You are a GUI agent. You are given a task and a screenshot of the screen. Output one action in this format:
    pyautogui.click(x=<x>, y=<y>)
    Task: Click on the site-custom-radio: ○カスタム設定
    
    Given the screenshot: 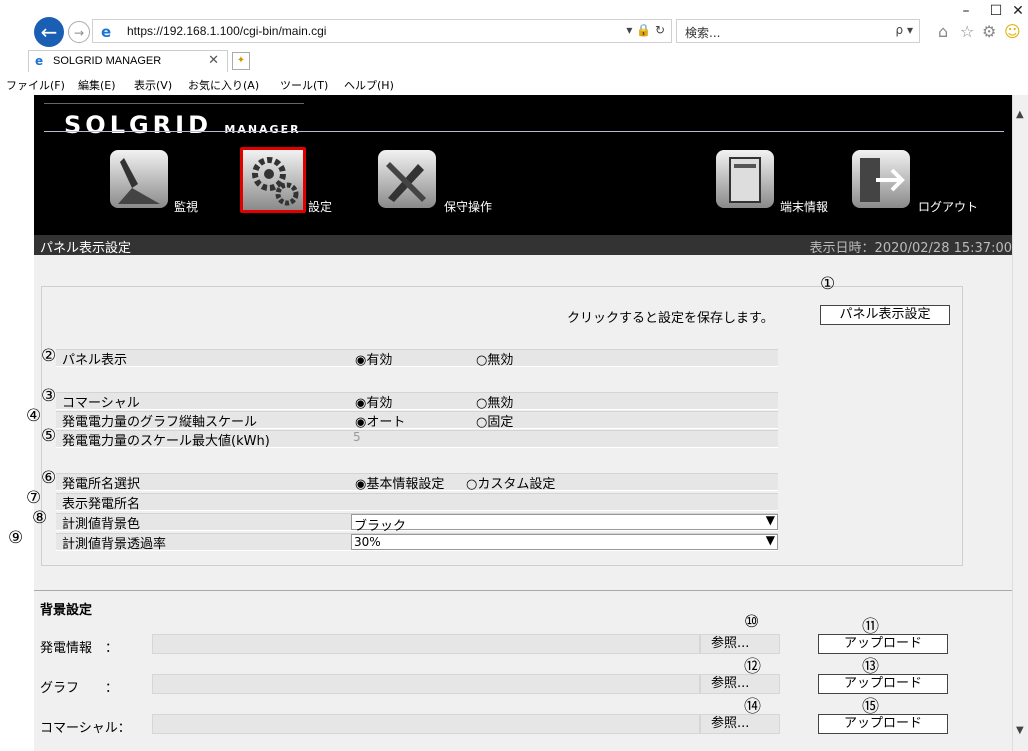 What is the action you would take?
    pyautogui.click(x=510, y=482)
    